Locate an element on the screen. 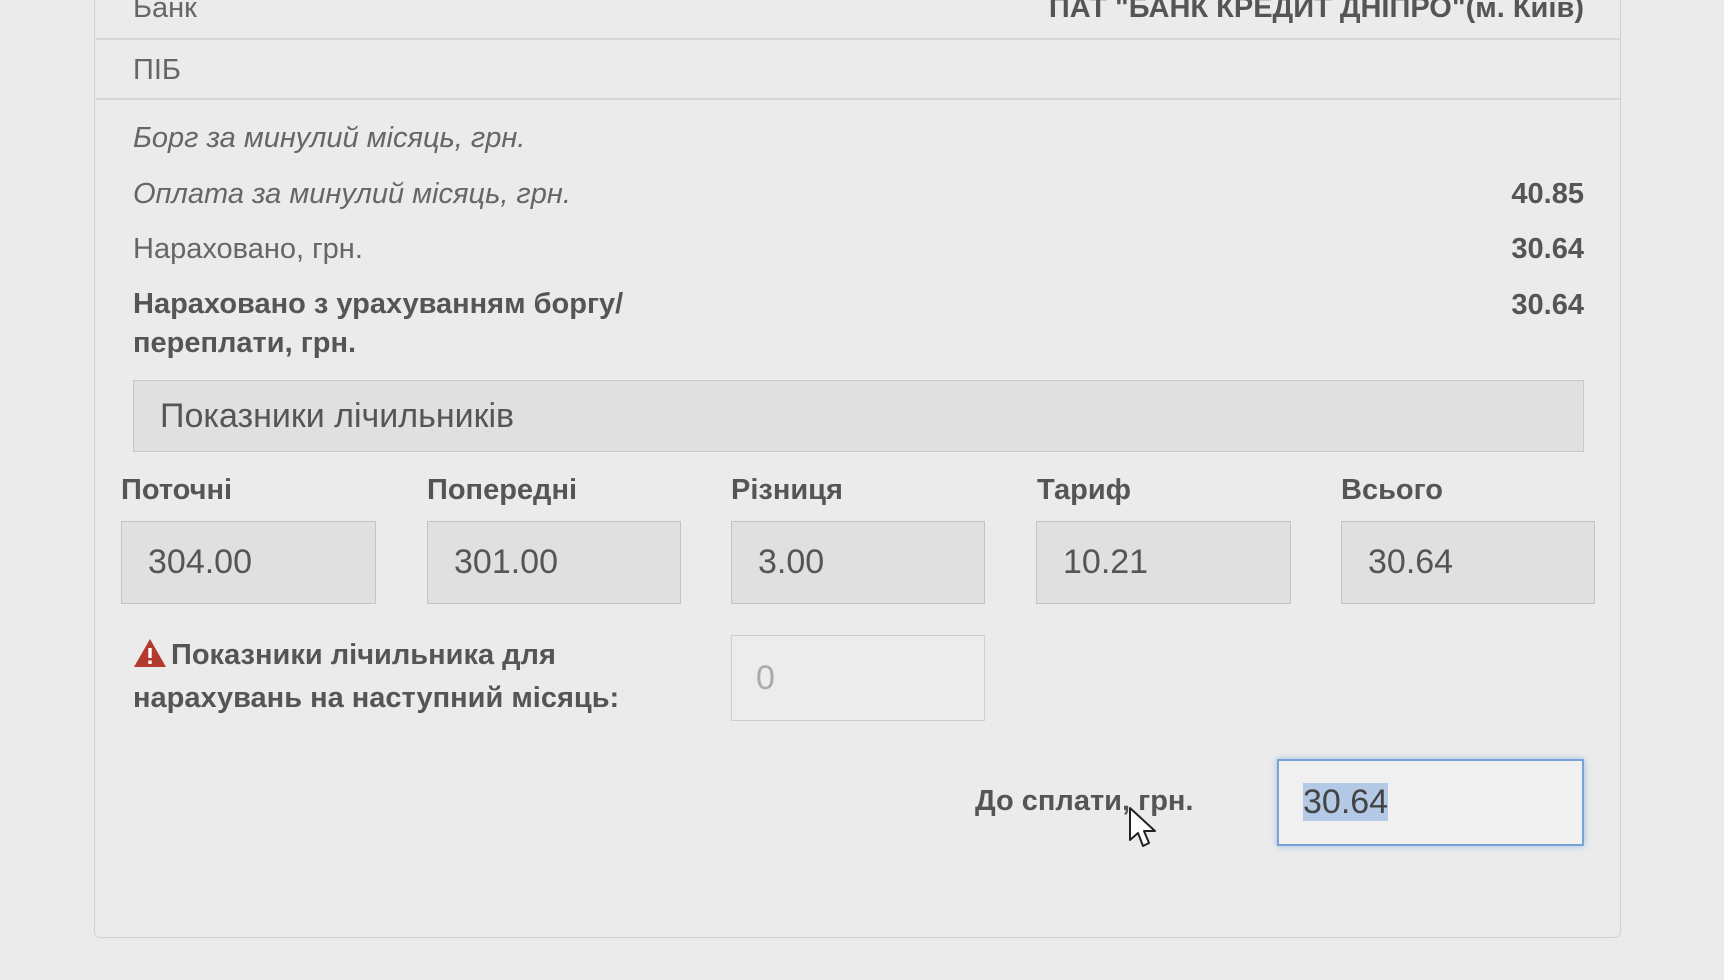 This screenshot has height=980, width=1724. meter-previous-field: 301.00 is located at coordinates (554, 562).